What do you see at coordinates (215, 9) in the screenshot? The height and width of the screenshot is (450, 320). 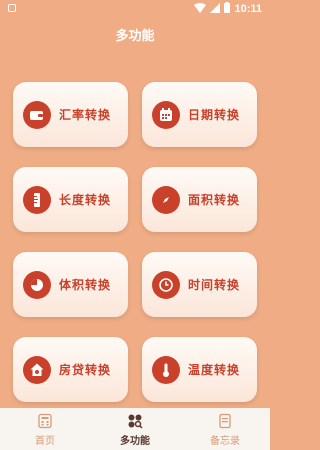 I see `signal-icon` at bounding box center [215, 9].